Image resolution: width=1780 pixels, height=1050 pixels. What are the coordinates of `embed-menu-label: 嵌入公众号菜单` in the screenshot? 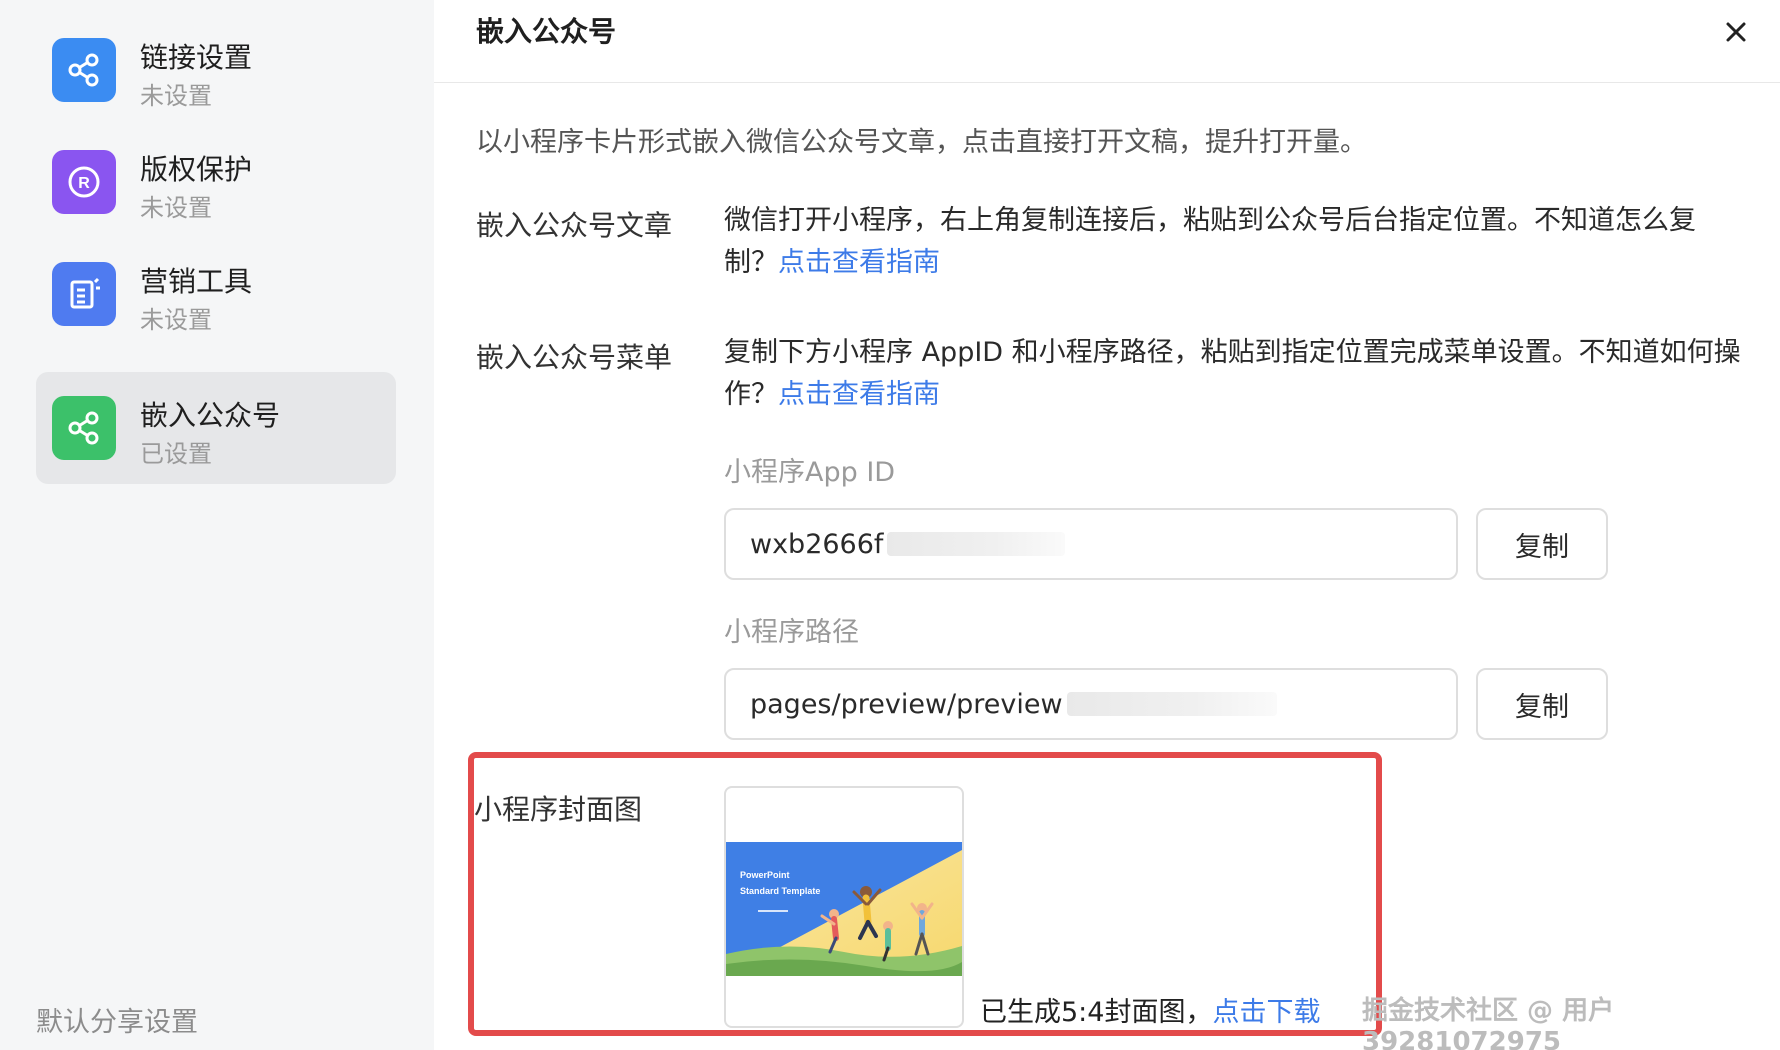 It's located at (574, 357).